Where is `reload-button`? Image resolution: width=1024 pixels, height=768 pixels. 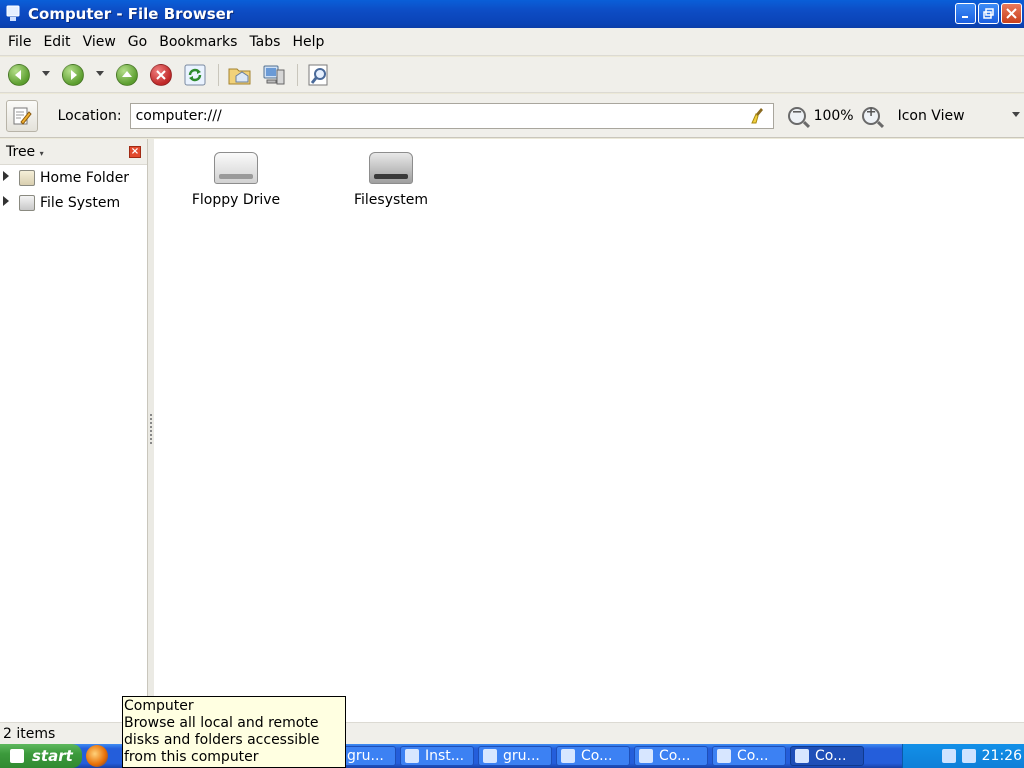
reload-button is located at coordinates (195, 75).